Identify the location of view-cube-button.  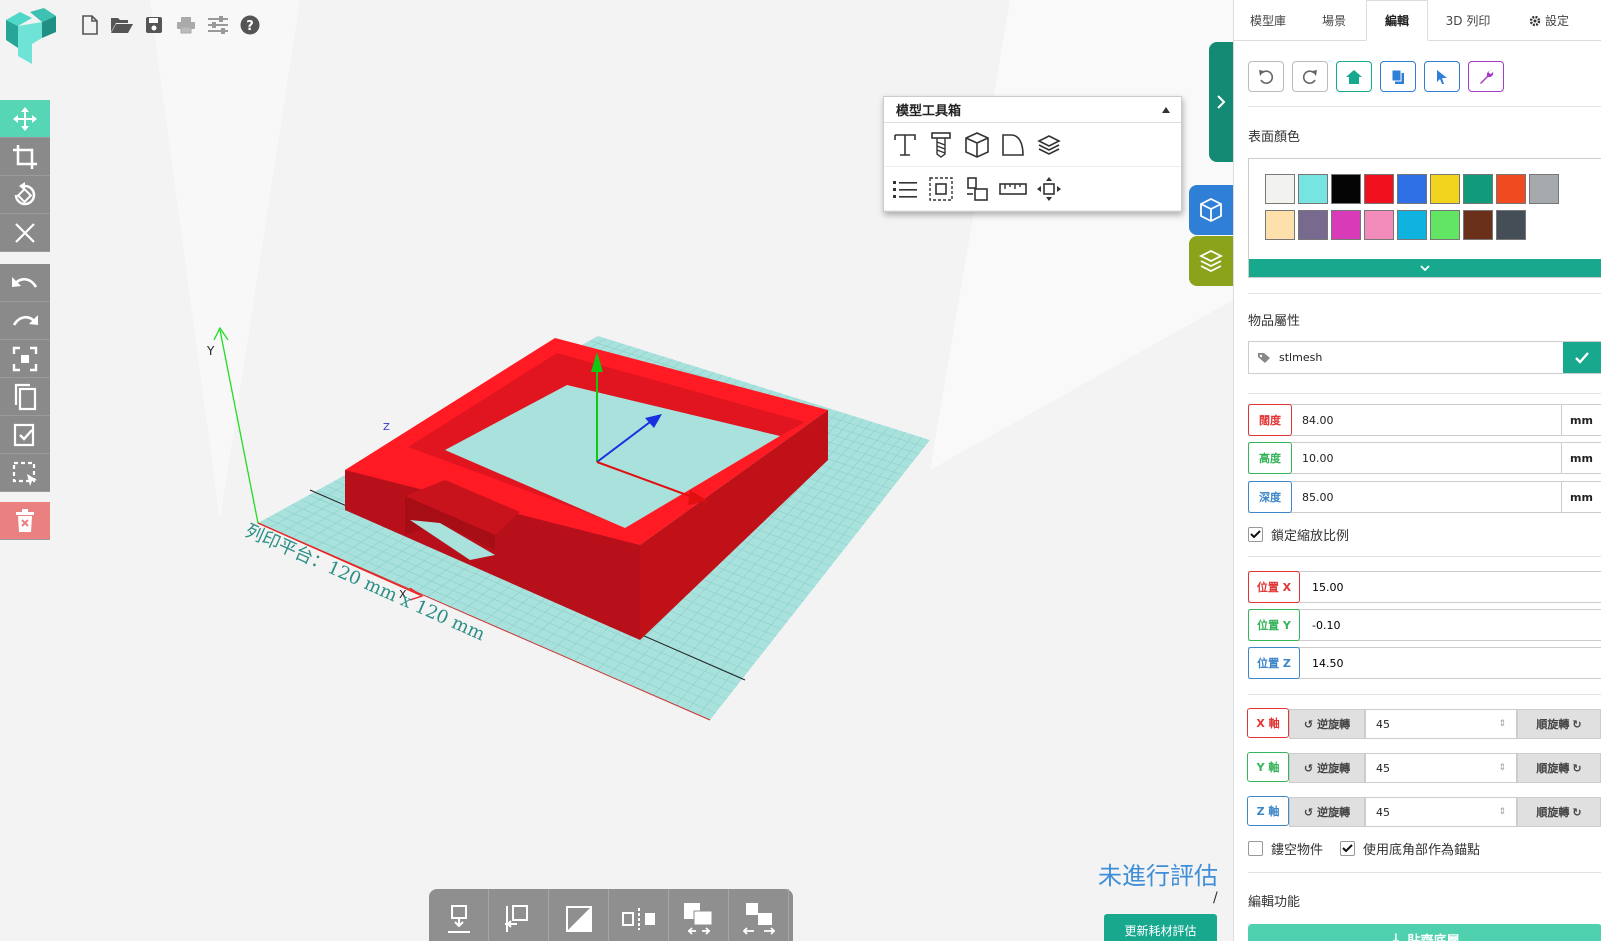
(1211, 210).